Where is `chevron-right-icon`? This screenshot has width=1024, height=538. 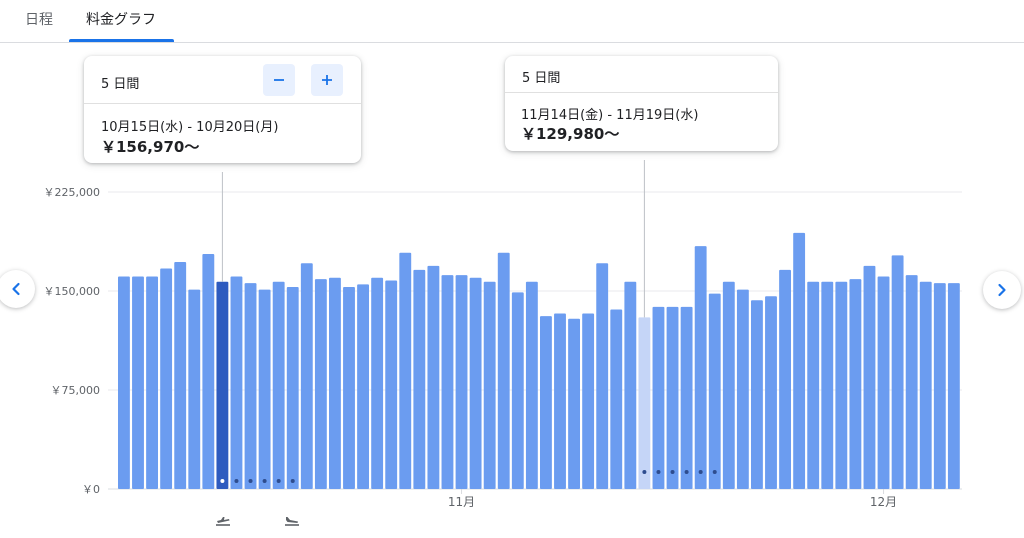 chevron-right-icon is located at coordinates (1002, 290).